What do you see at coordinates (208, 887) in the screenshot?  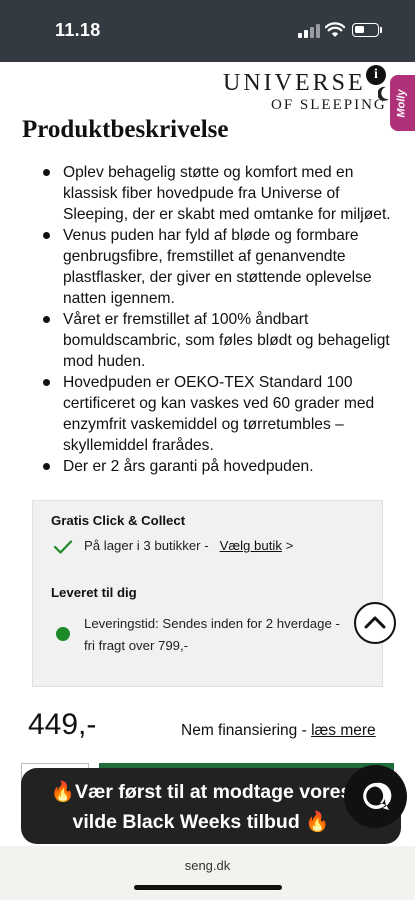 I see `home-indicator` at bounding box center [208, 887].